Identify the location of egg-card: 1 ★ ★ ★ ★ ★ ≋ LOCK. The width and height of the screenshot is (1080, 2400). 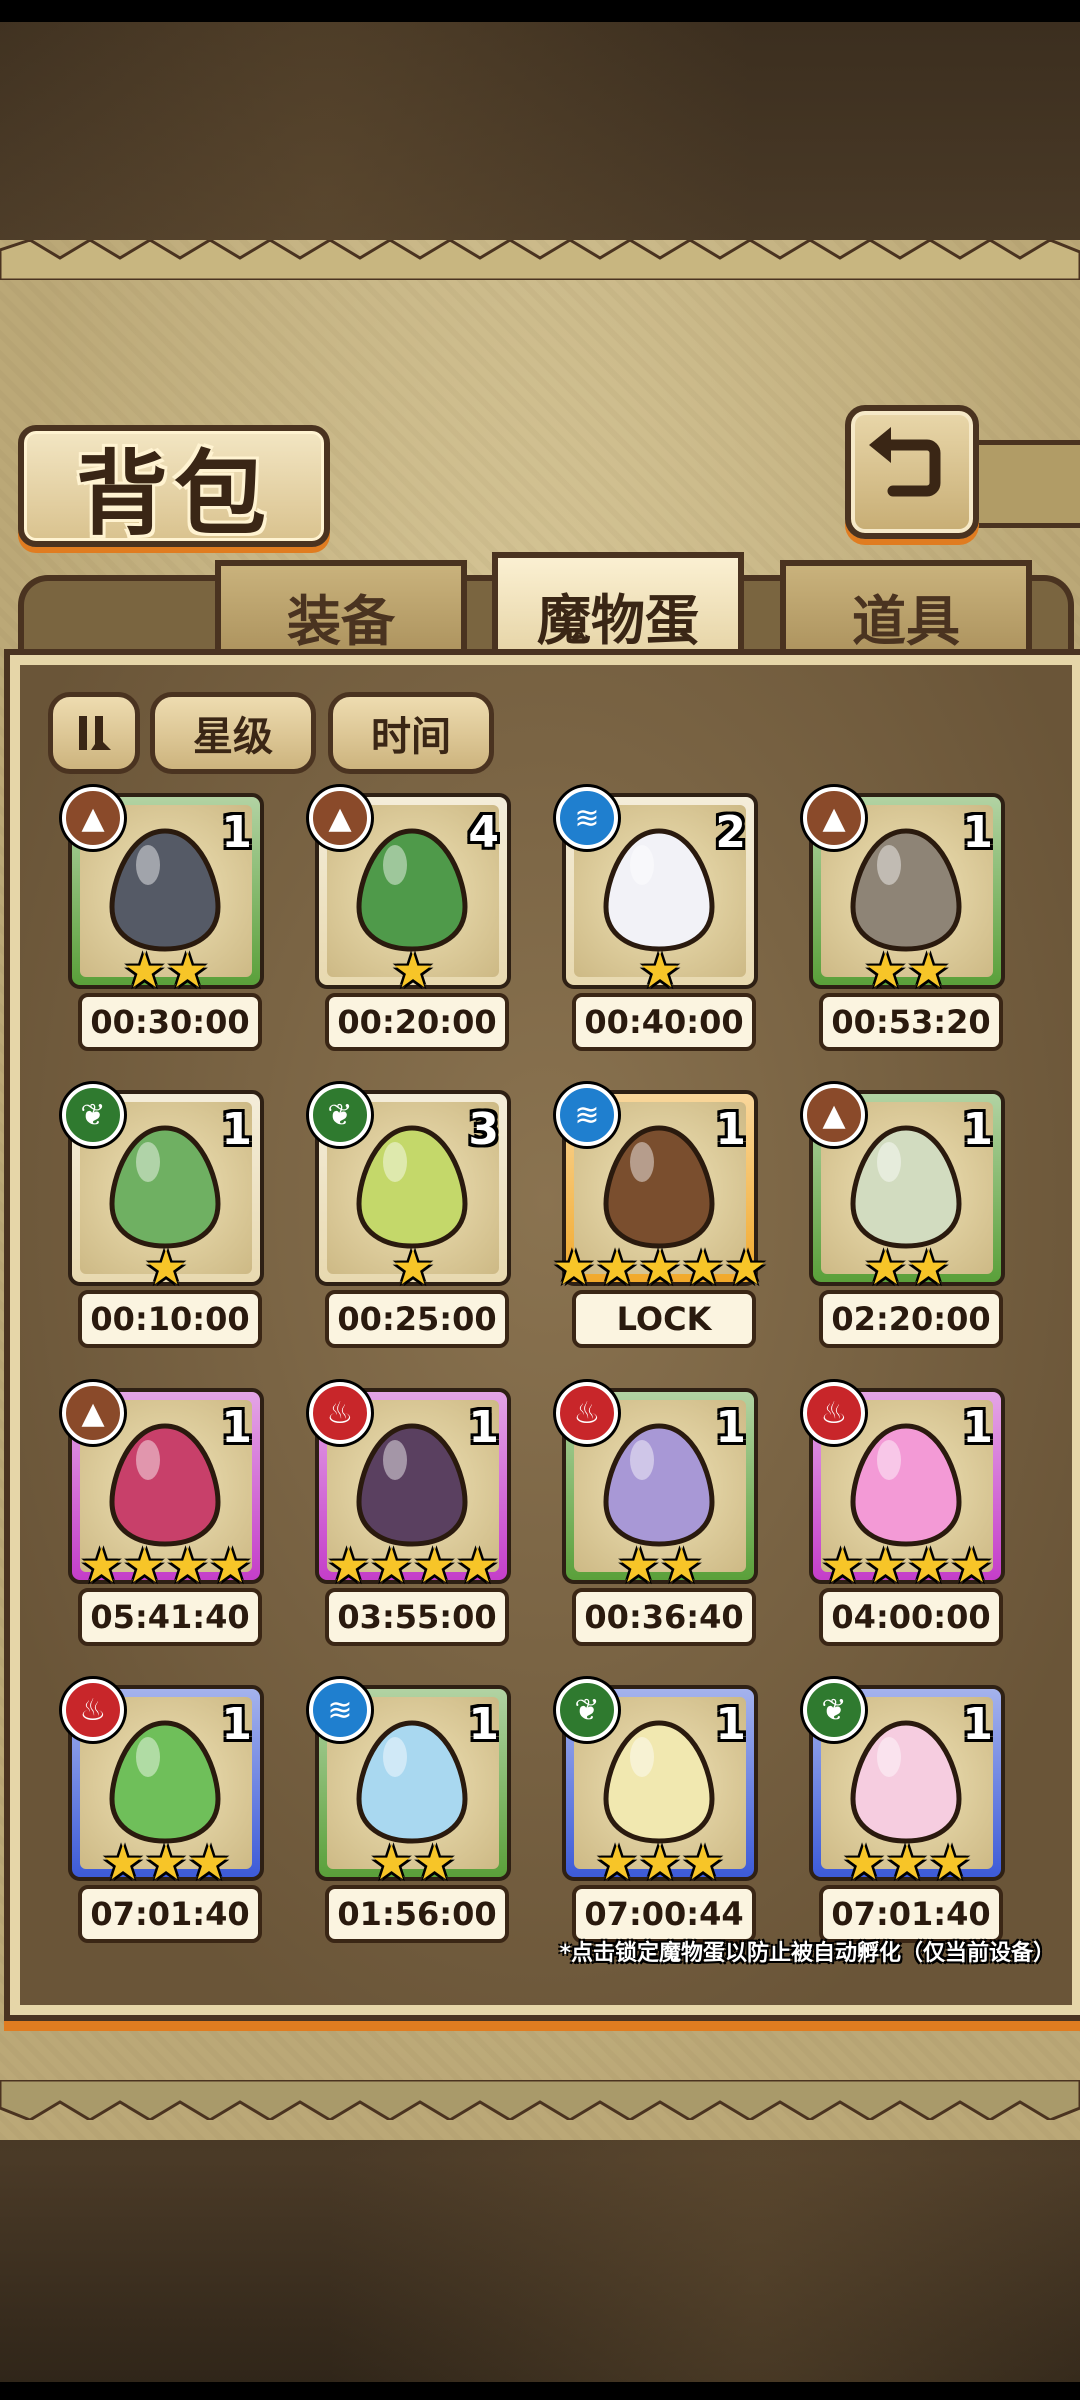
(660, 1217).